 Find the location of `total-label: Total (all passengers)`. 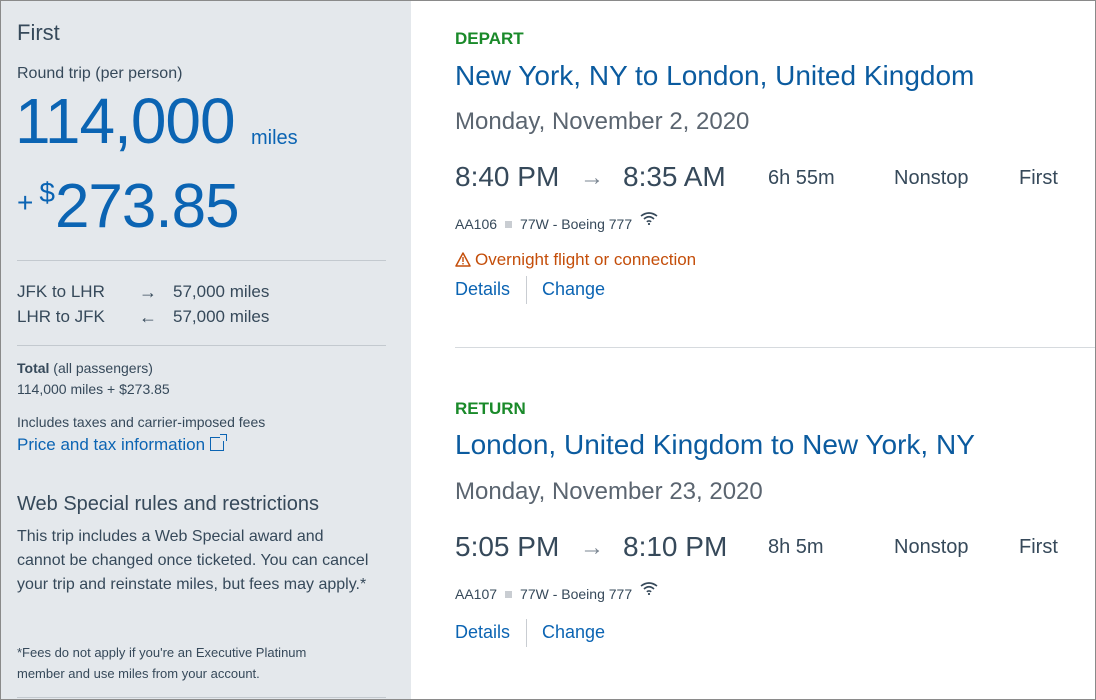

total-label: Total (all passengers) is located at coordinates (85, 368).